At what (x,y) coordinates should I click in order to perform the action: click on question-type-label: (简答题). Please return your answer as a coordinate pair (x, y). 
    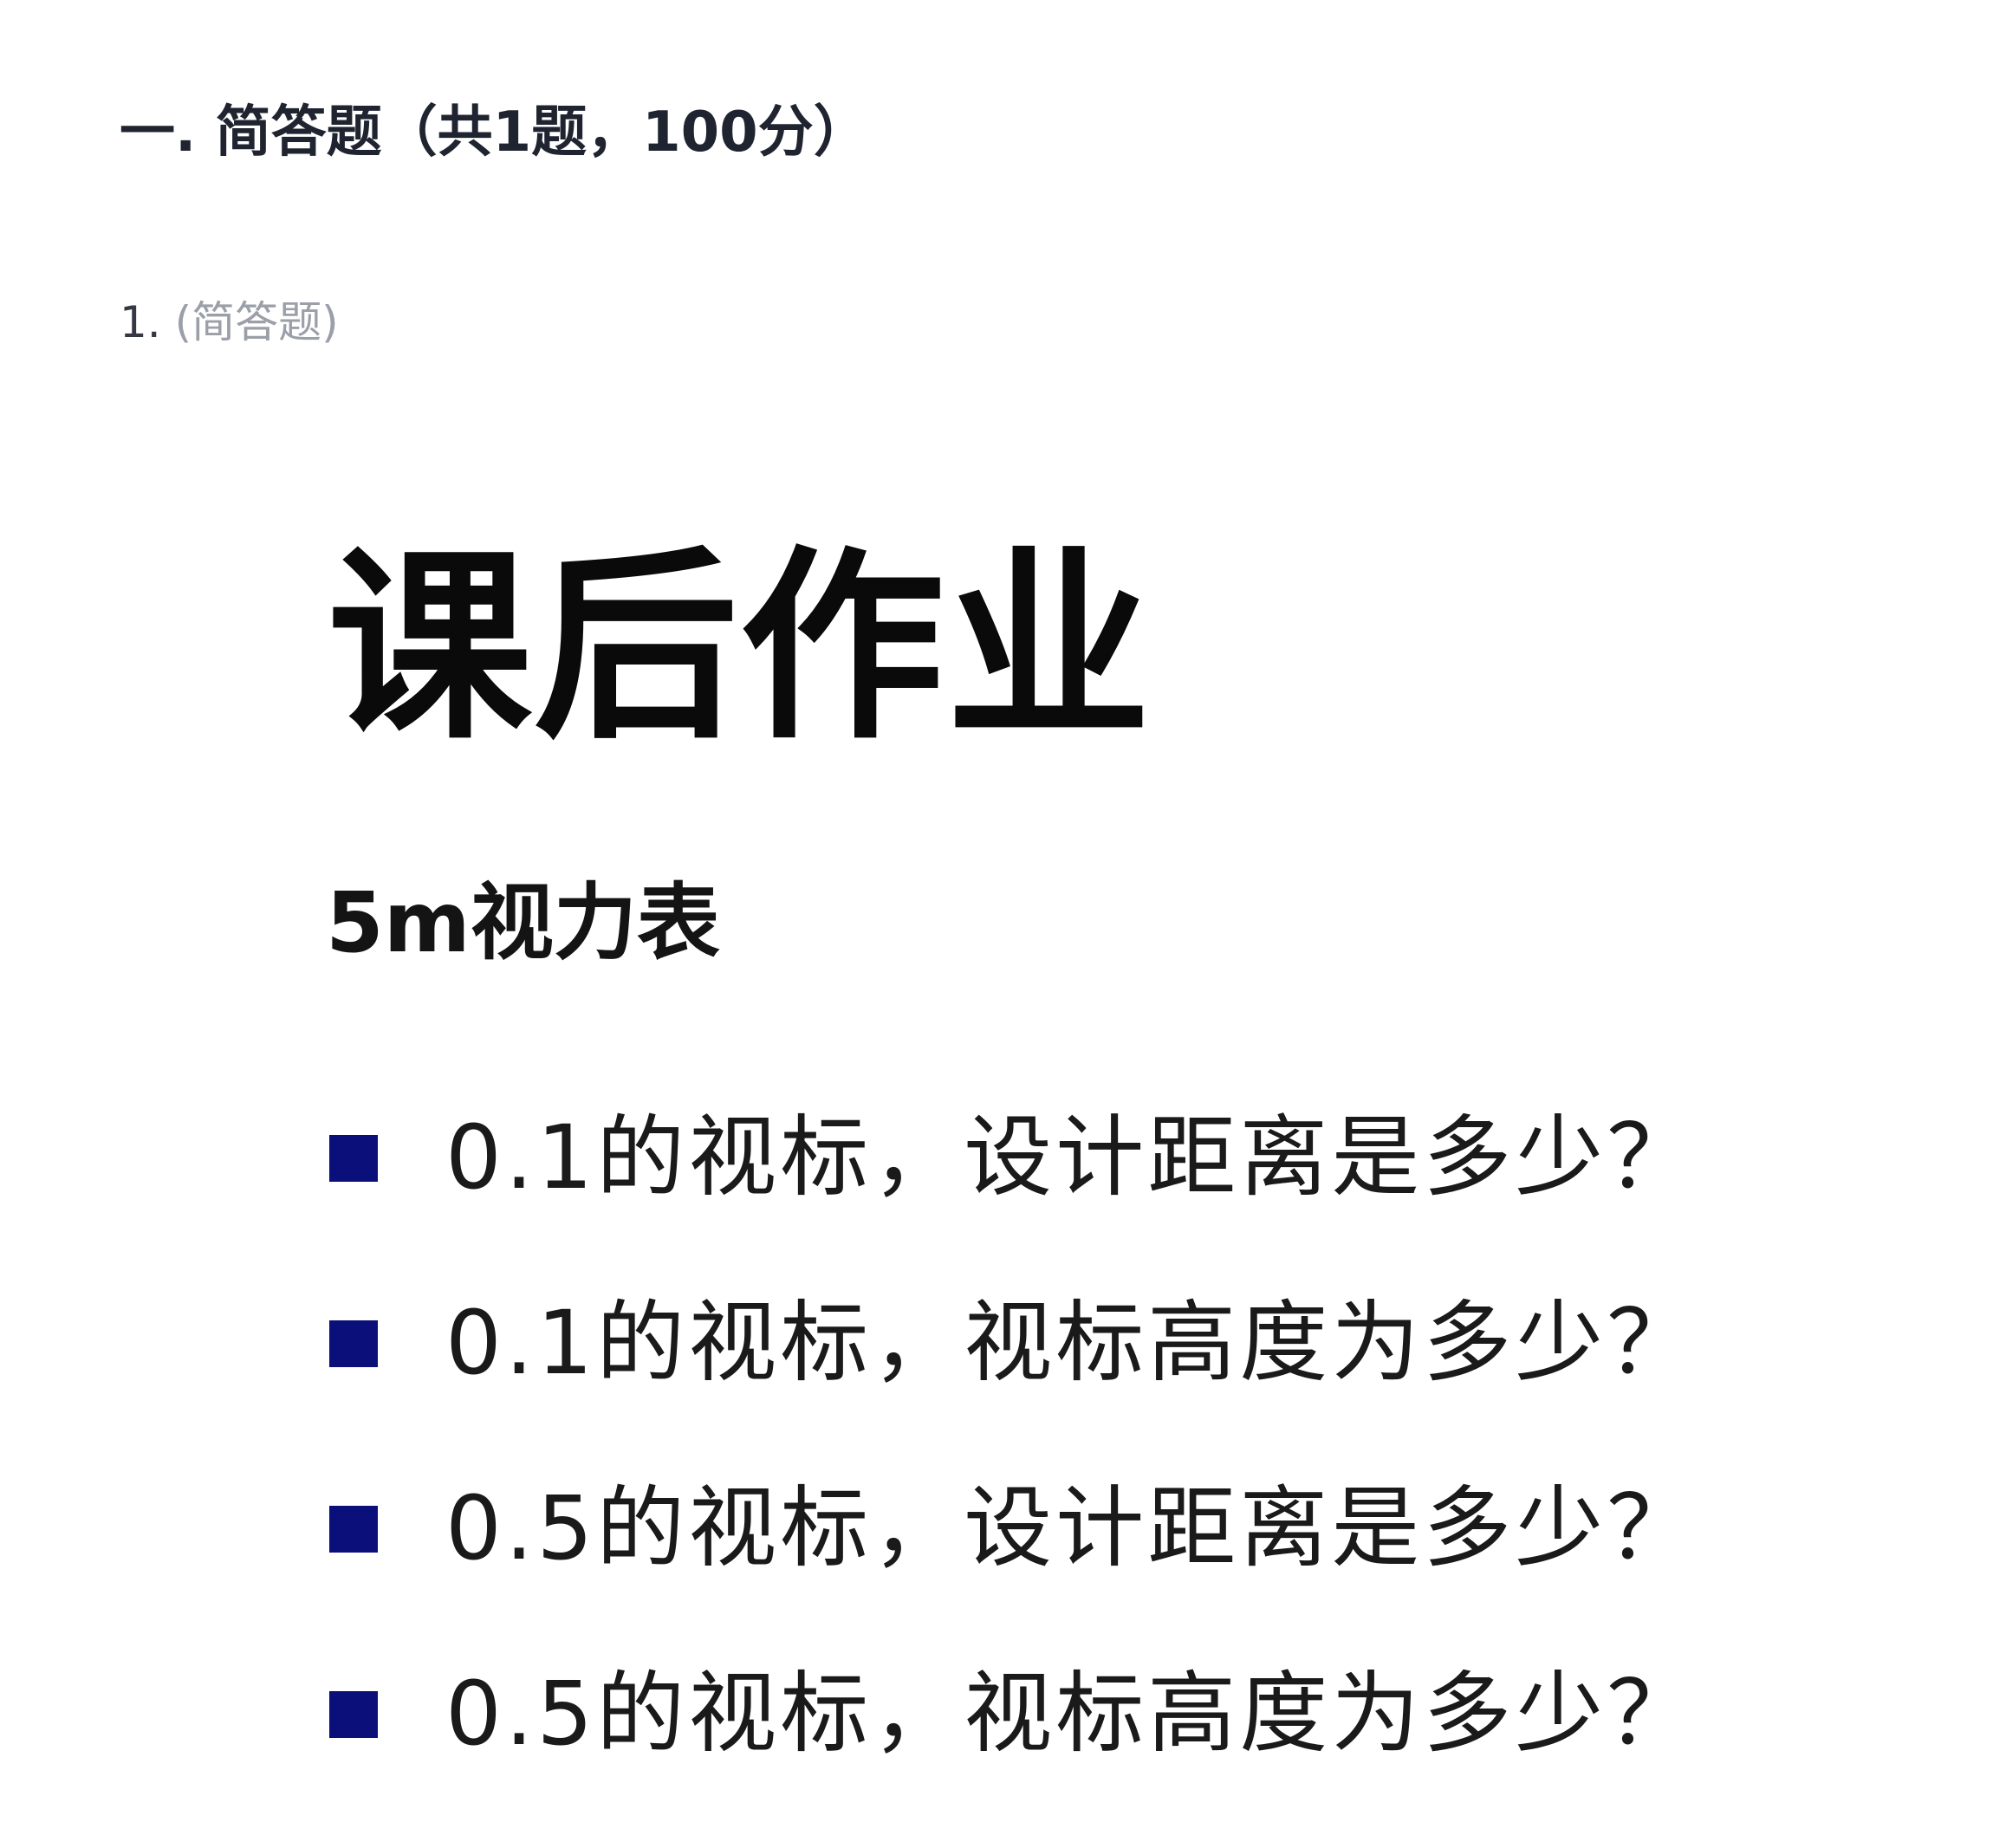
    Looking at the image, I should click on (256, 322).